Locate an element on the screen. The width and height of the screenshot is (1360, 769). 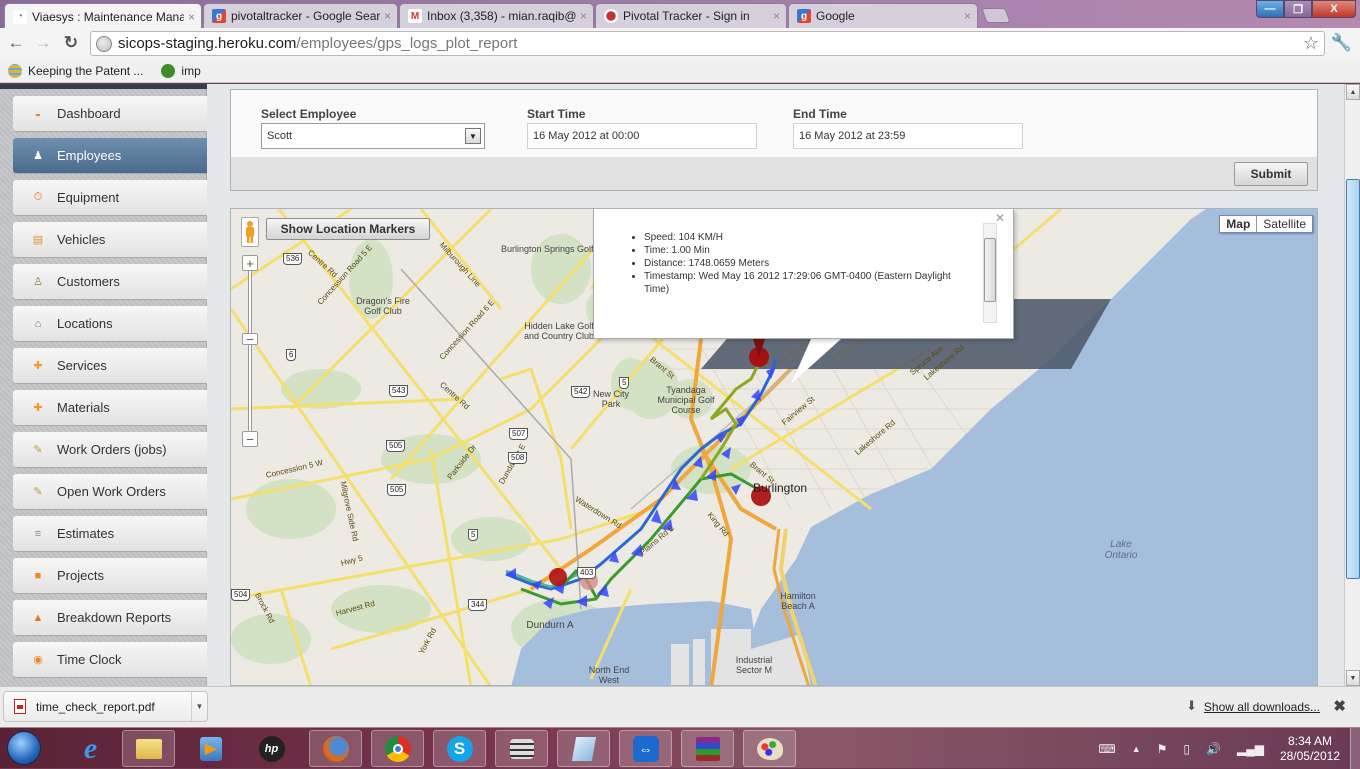
sidebar-item-label: Vehicles is located at coordinates (81, 239).